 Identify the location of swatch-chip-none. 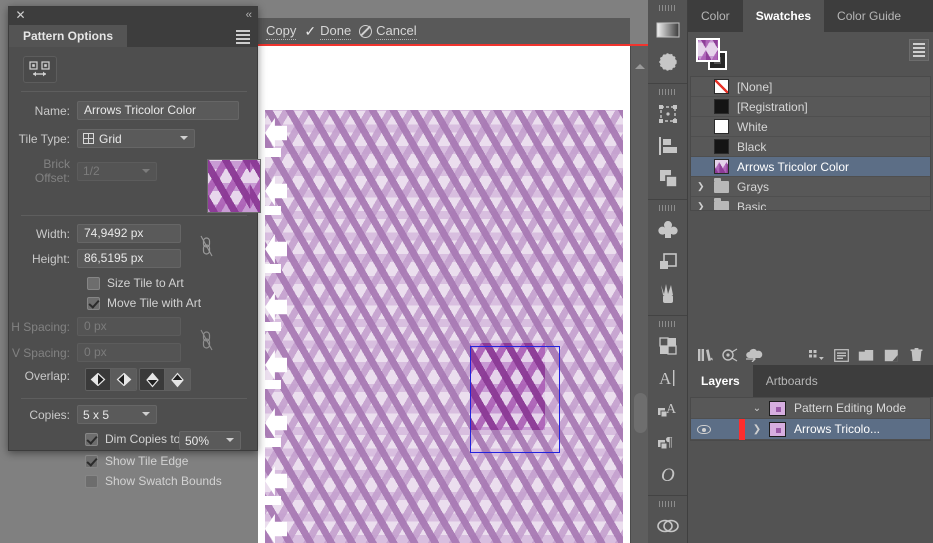
(721, 86).